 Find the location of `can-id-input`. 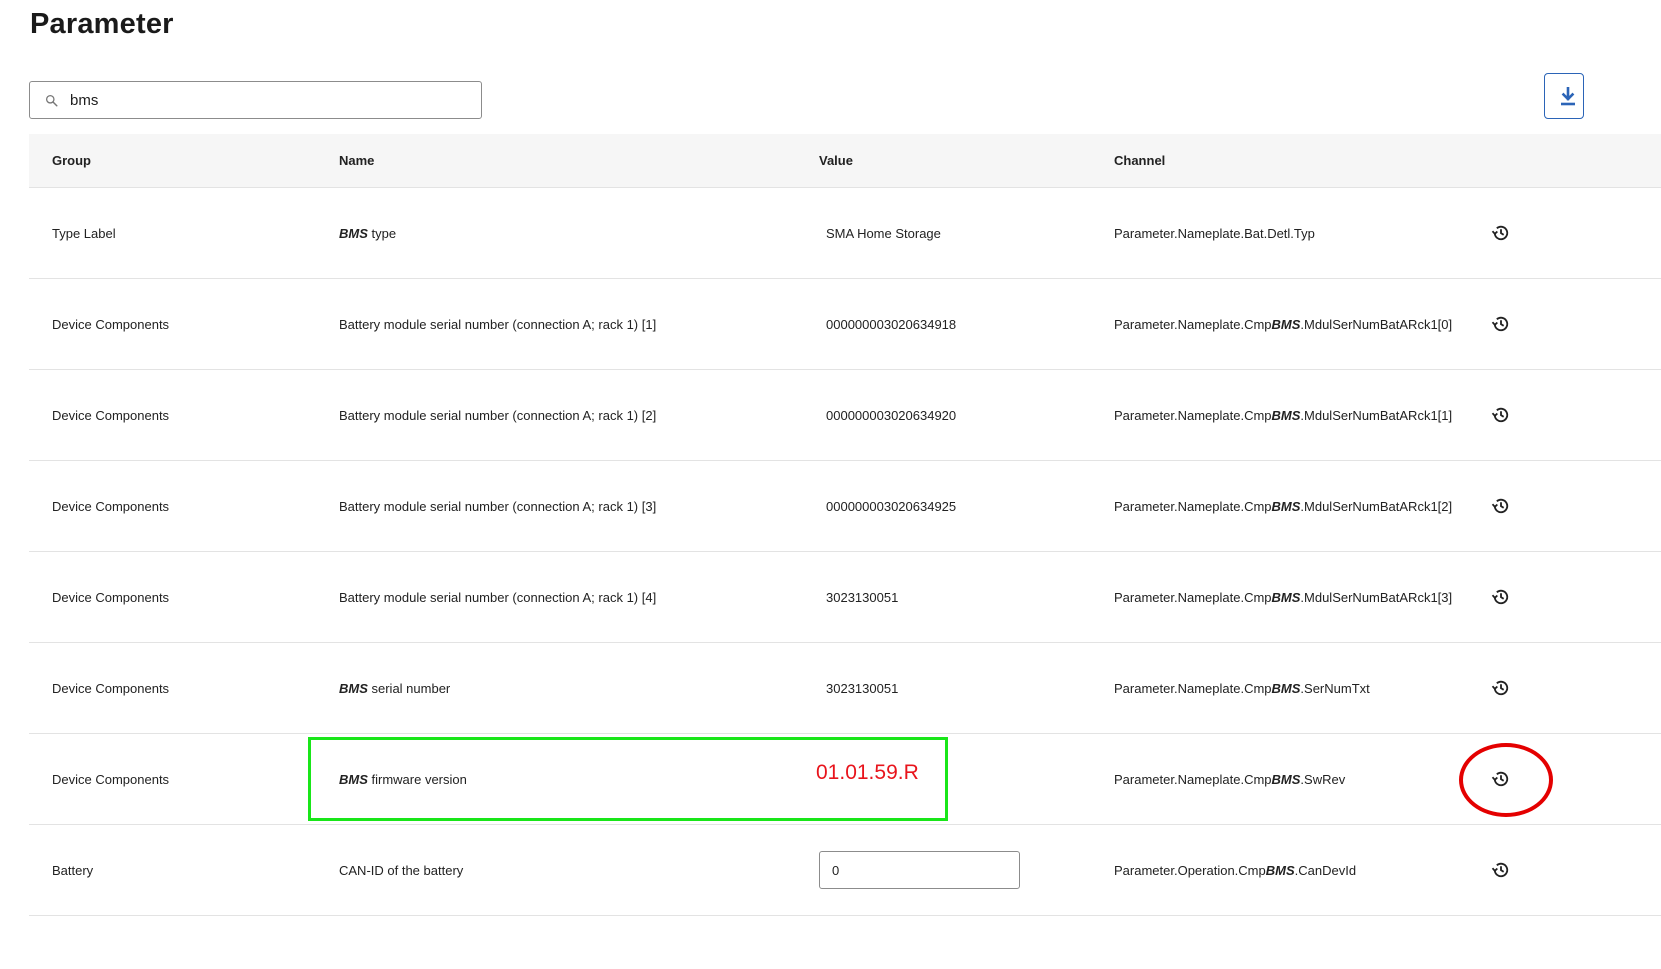

can-id-input is located at coordinates (922, 870).